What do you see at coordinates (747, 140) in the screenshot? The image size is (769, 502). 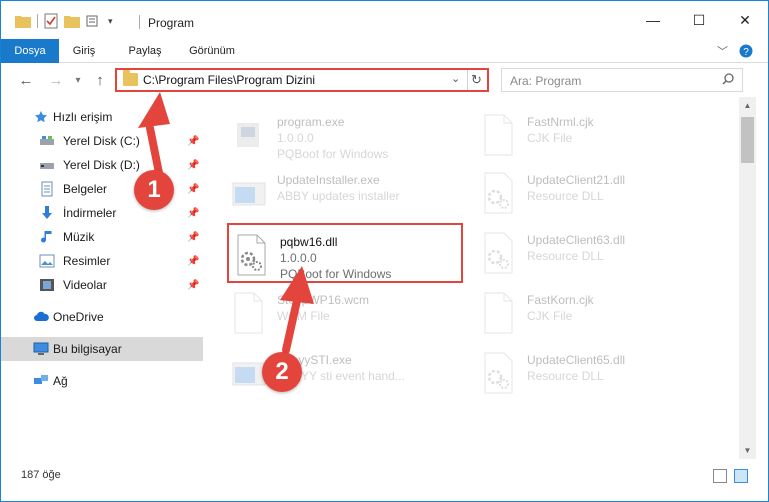 I see `scroll-thumb` at bounding box center [747, 140].